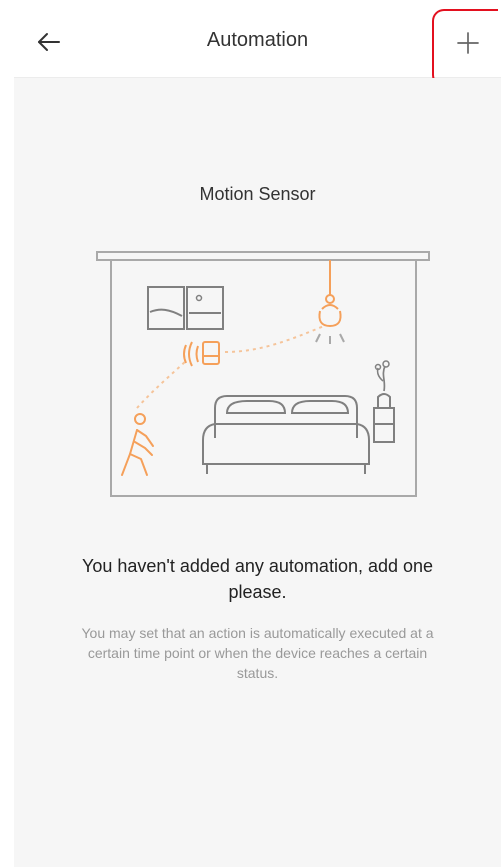  I want to click on ceiling-light-icon, so click(330, 302).